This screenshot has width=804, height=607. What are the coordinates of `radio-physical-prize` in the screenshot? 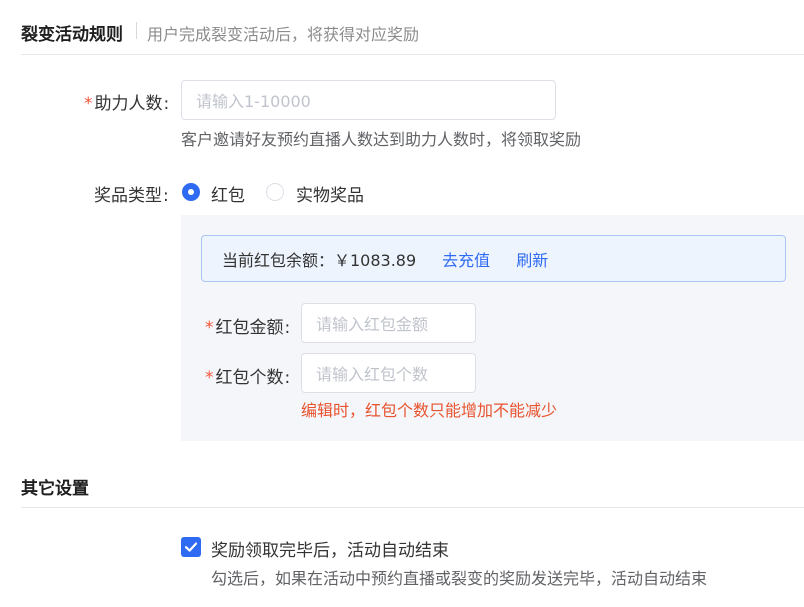 It's located at (275, 192).